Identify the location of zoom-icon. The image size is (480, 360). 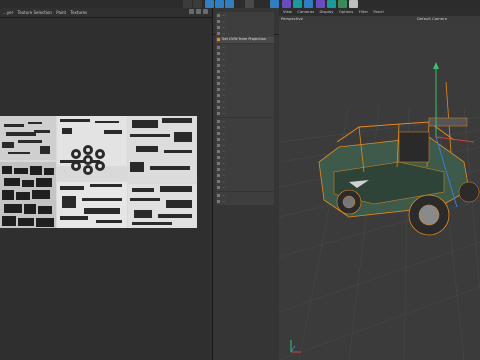
(198, 11).